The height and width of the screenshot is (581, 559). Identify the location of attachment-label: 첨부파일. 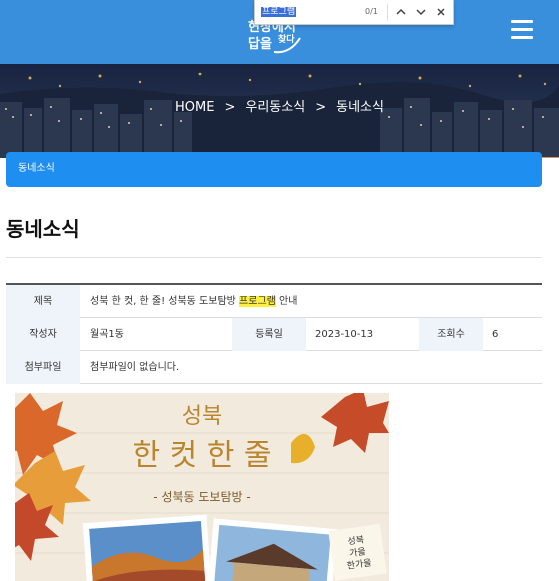
(43, 367).